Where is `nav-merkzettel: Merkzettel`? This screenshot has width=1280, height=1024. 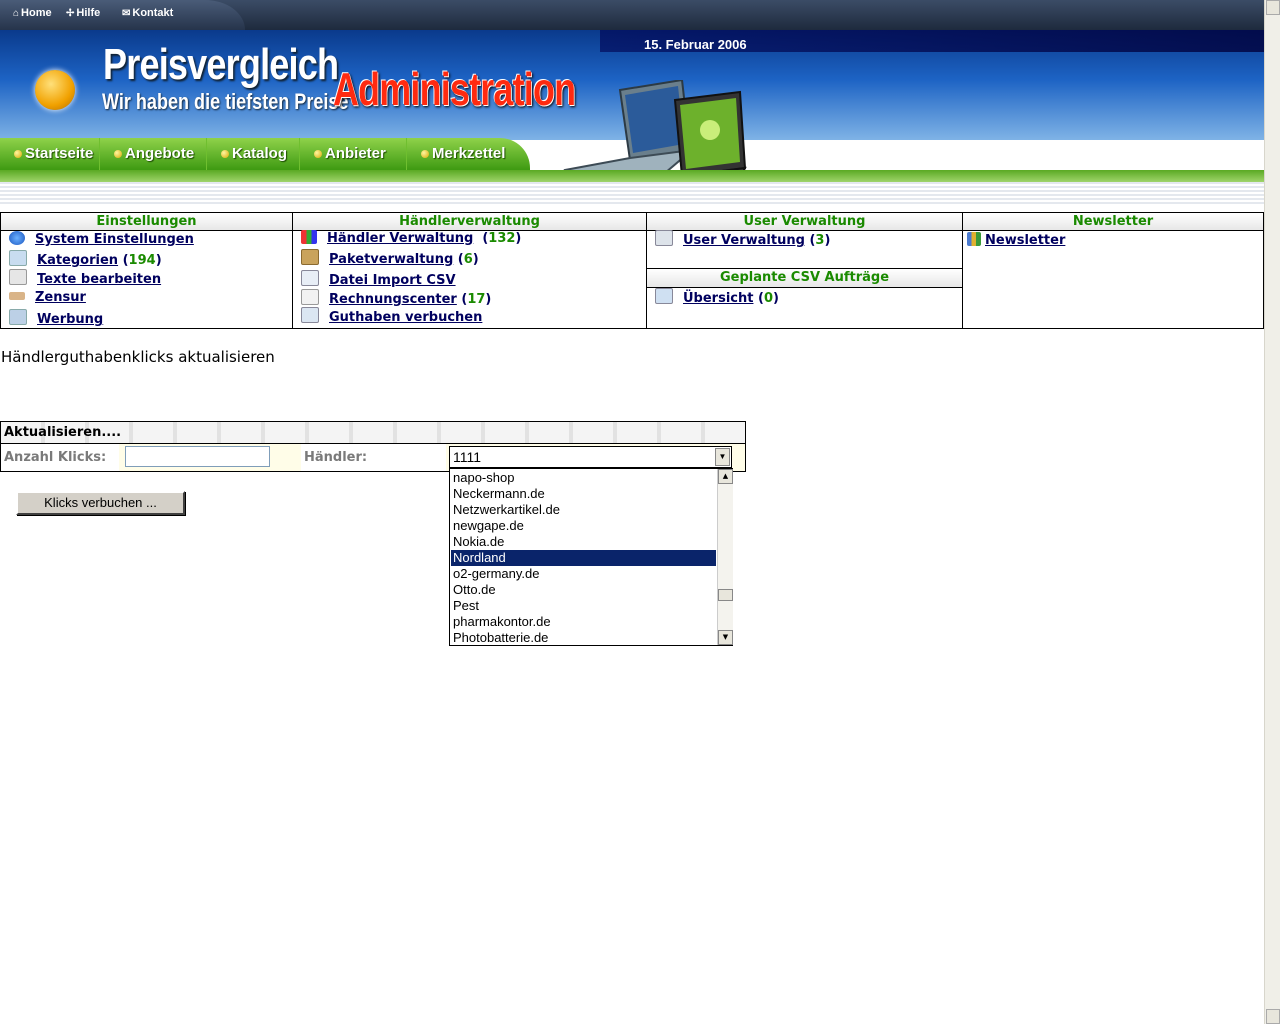
nav-merkzettel: Merkzettel is located at coordinates (462, 154).